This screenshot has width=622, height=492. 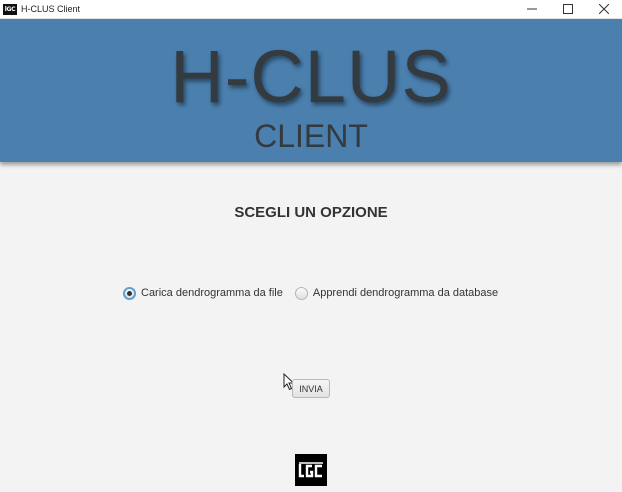 What do you see at coordinates (311, 388) in the screenshot?
I see `submit-button: INVIA` at bounding box center [311, 388].